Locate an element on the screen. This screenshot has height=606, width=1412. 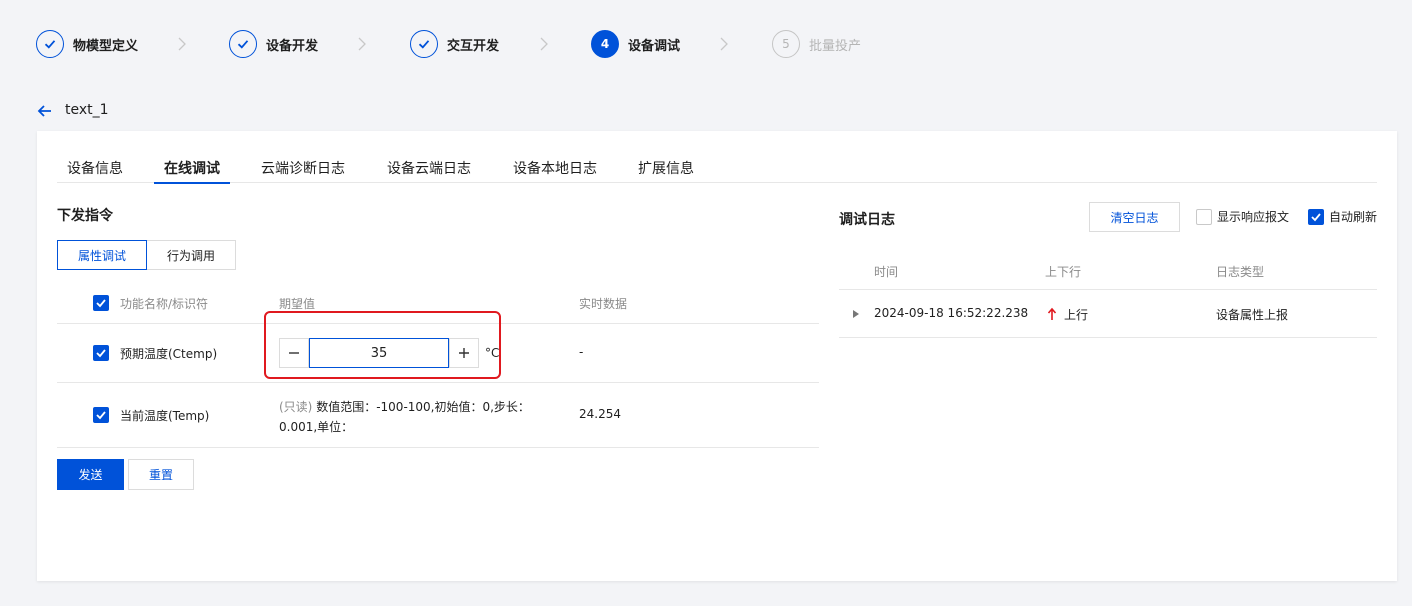
tab-extended-info: 扩展信息 is located at coordinates (666, 170).